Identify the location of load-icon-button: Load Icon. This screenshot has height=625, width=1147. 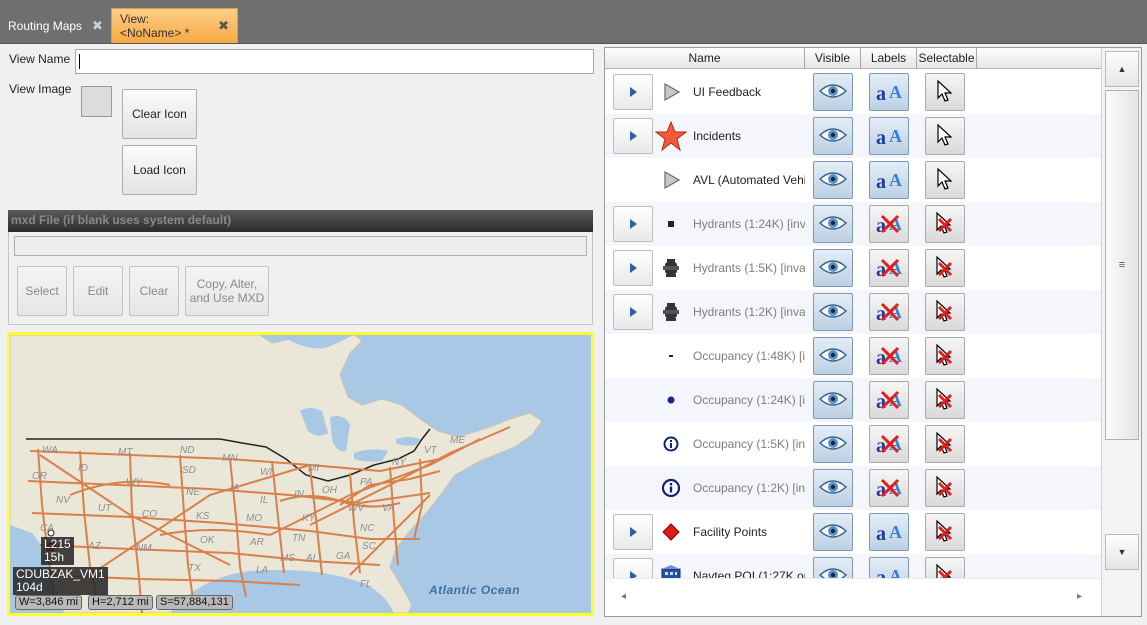
(159, 170).